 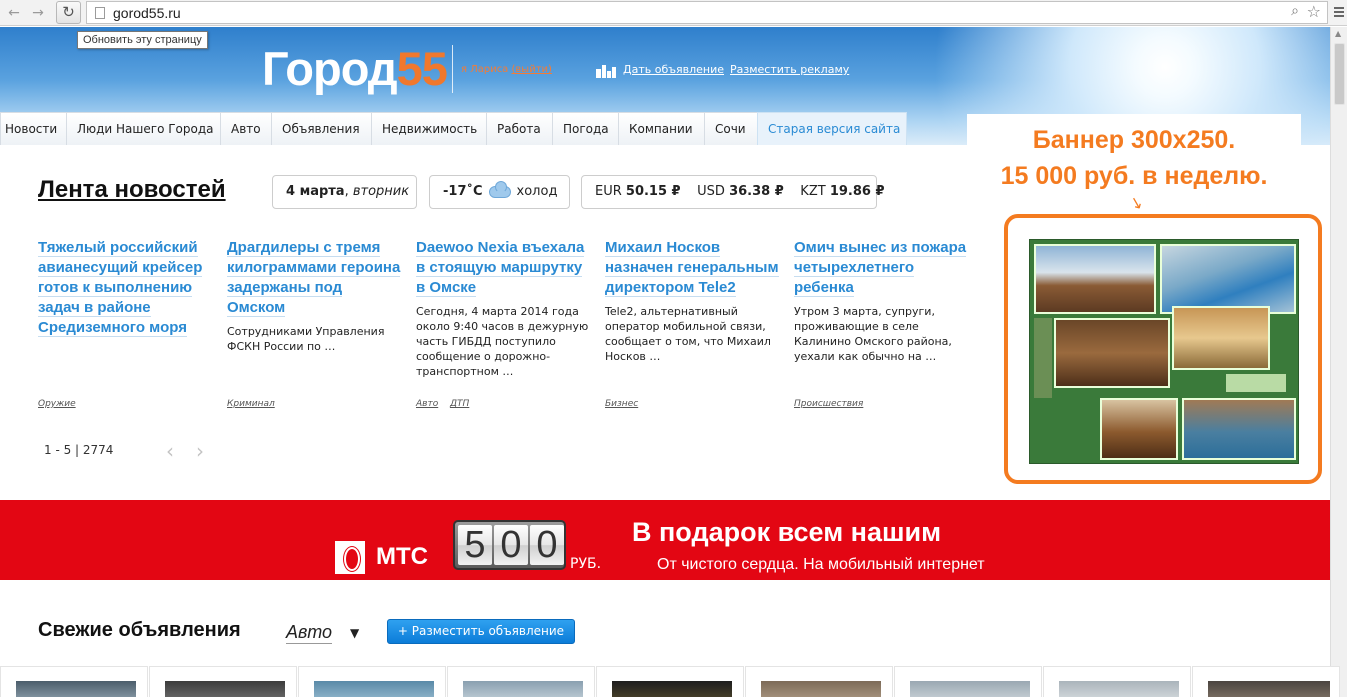 What do you see at coordinates (143, 128) in the screenshot?
I see `tab-people: Люди Нашего Города` at bounding box center [143, 128].